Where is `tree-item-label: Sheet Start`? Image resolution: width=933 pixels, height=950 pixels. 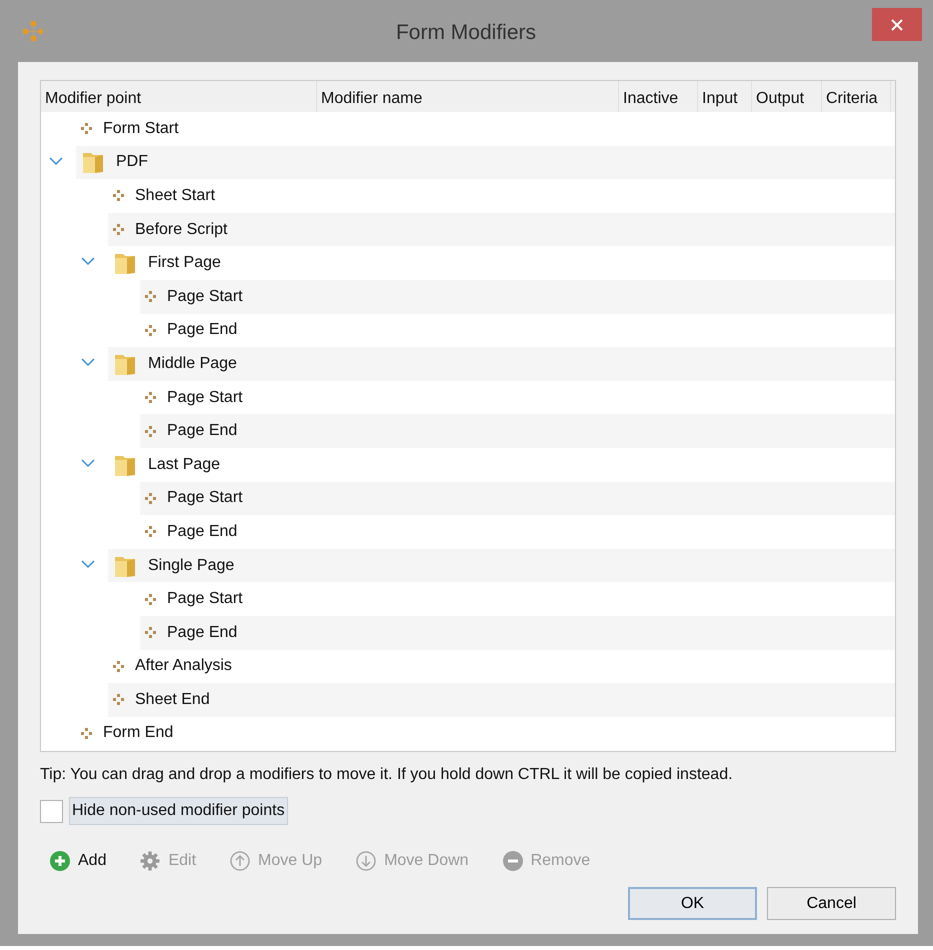 tree-item-label: Sheet Start is located at coordinates (175, 196).